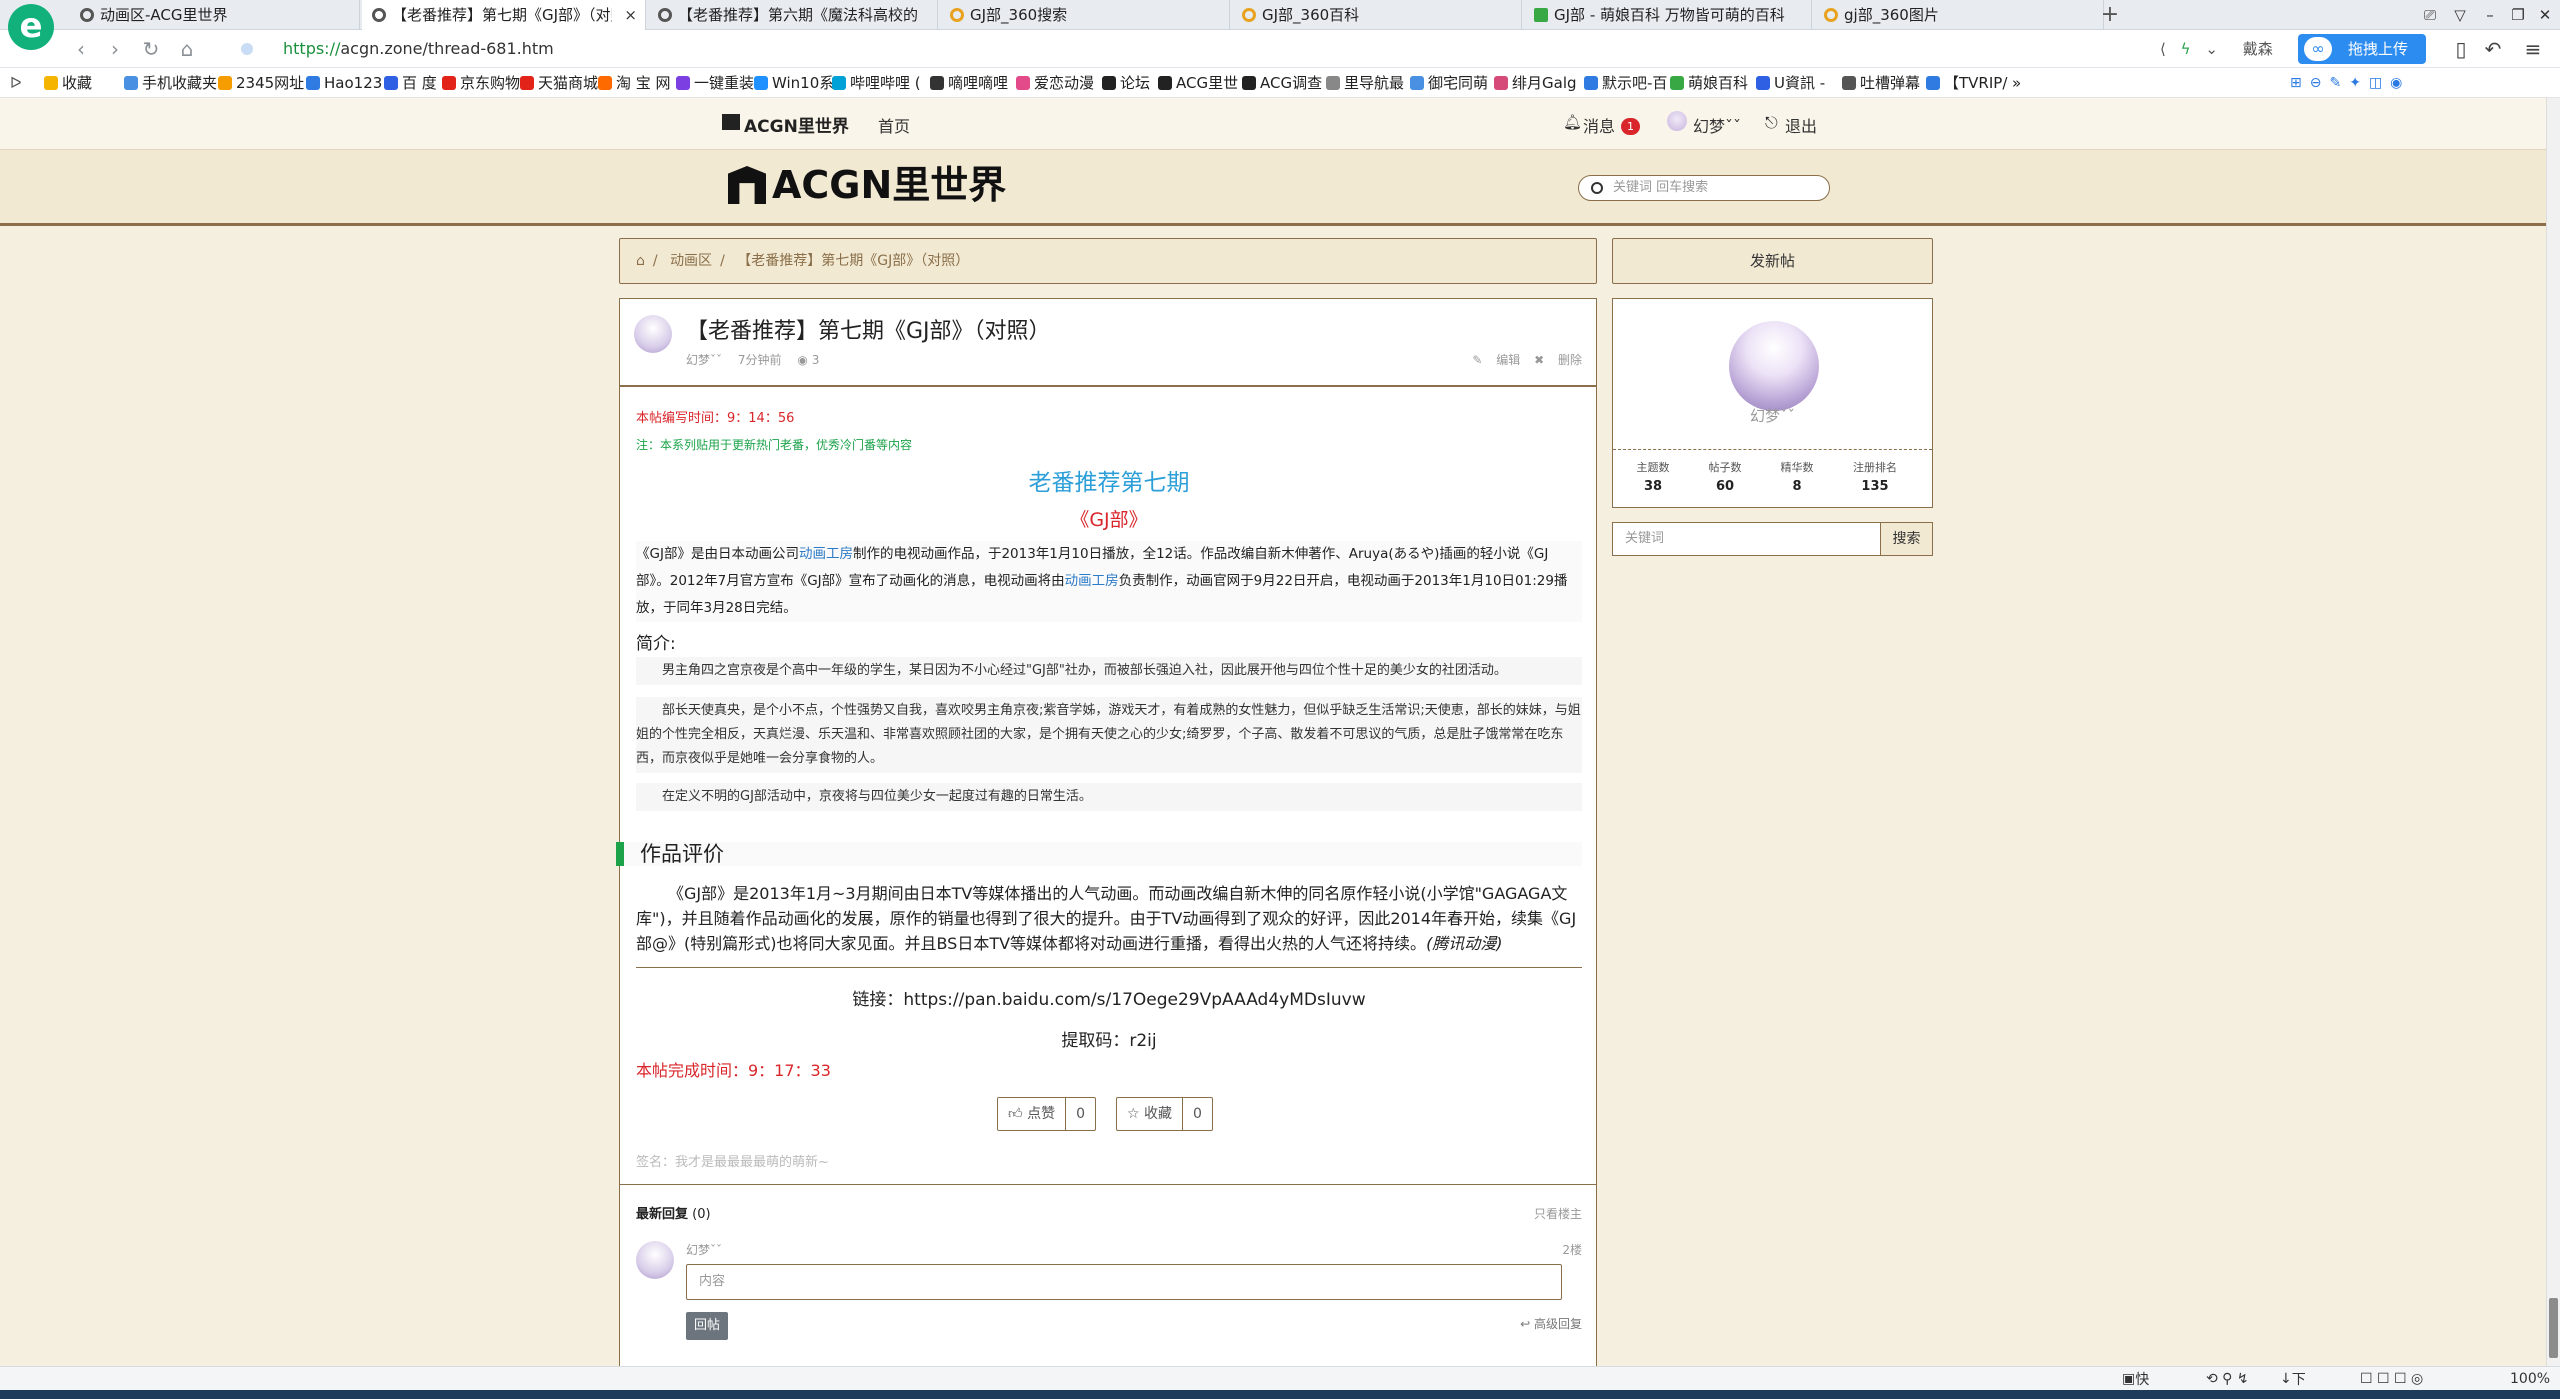  What do you see at coordinates (2493, 49) in the screenshot?
I see `undo-icon: ↶` at bounding box center [2493, 49].